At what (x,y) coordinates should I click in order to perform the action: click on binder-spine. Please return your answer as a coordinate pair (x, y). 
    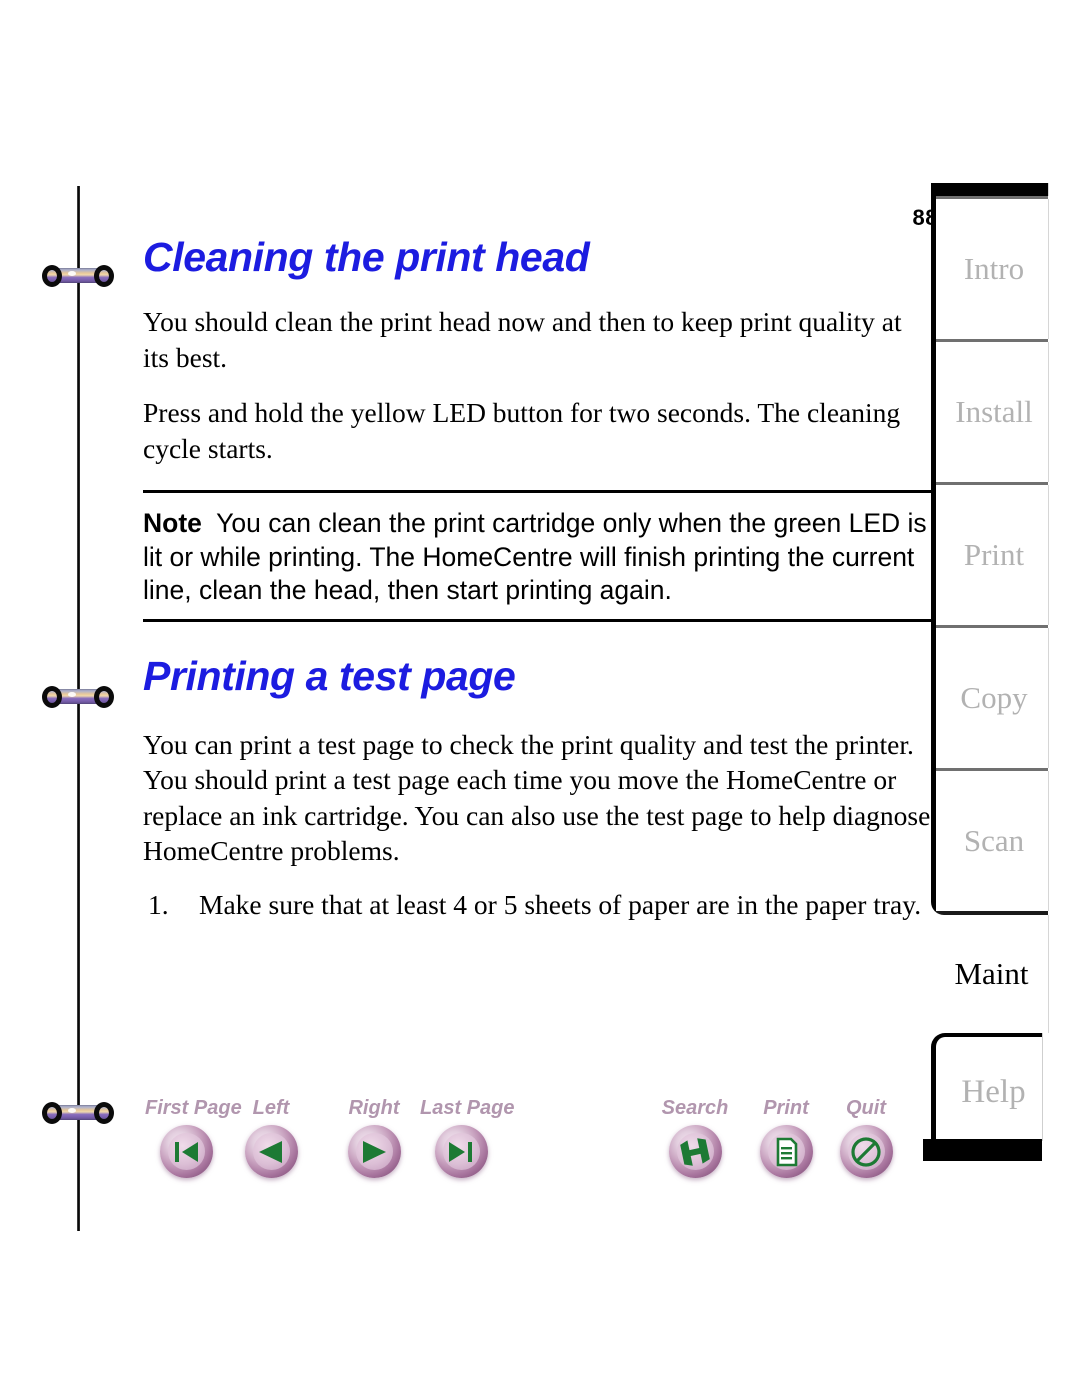
    Looking at the image, I should click on (78, 708).